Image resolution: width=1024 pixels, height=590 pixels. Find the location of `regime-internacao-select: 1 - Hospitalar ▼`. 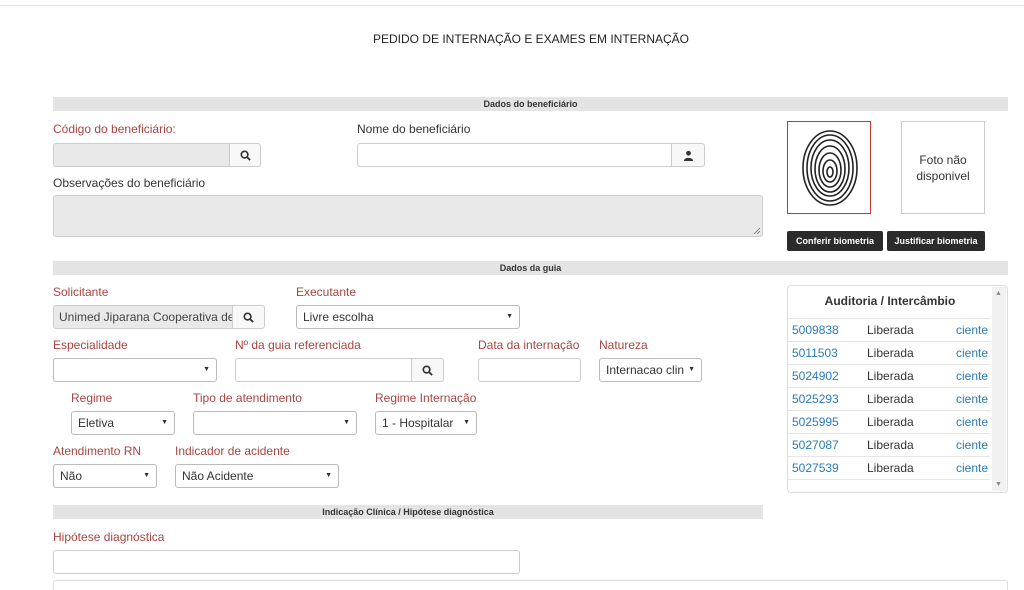

regime-internacao-select: 1 - Hospitalar ▼ is located at coordinates (426, 423).